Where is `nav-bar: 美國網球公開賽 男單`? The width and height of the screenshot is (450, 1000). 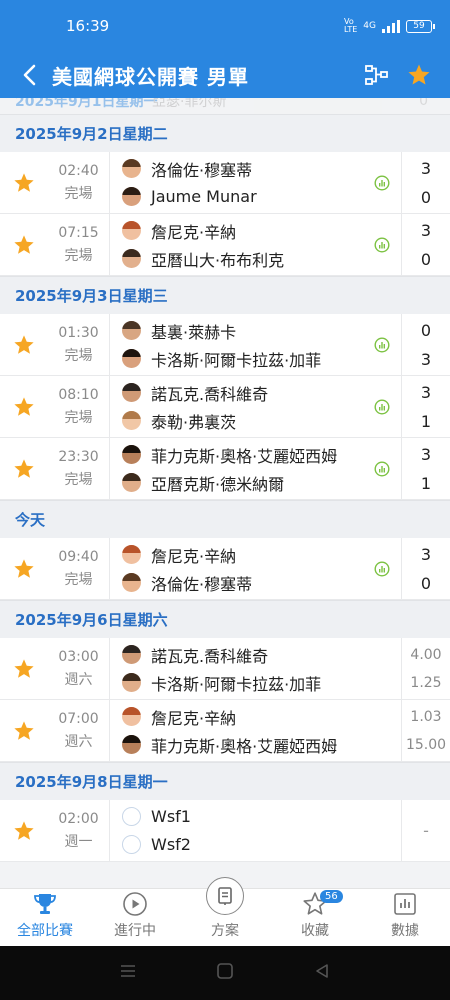 nav-bar: 美國網球公開賽 男單 is located at coordinates (225, 75).